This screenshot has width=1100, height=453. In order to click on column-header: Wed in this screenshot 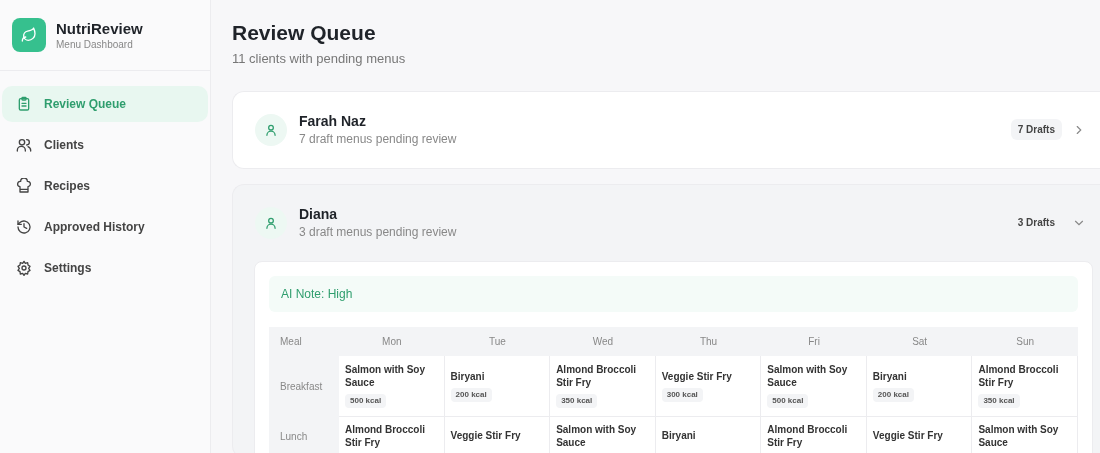, I will do `click(603, 341)`.